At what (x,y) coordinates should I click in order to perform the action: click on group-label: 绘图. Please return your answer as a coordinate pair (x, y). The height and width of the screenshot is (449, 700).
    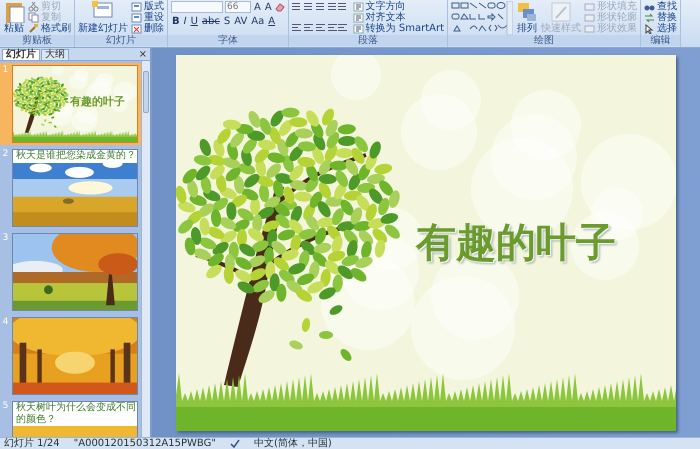
    Looking at the image, I should click on (544, 40).